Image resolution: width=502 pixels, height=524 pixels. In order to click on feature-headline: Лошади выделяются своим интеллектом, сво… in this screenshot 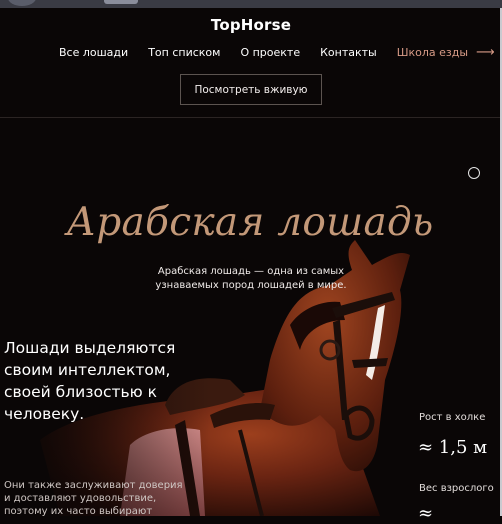, I will do `click(90, 381)`.